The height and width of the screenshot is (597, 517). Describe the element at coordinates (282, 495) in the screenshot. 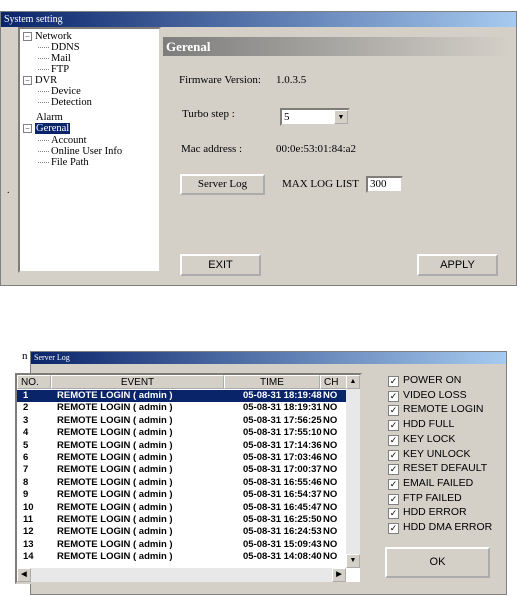

I see `cell-time: 05-08-31 16:54:37` at that location.